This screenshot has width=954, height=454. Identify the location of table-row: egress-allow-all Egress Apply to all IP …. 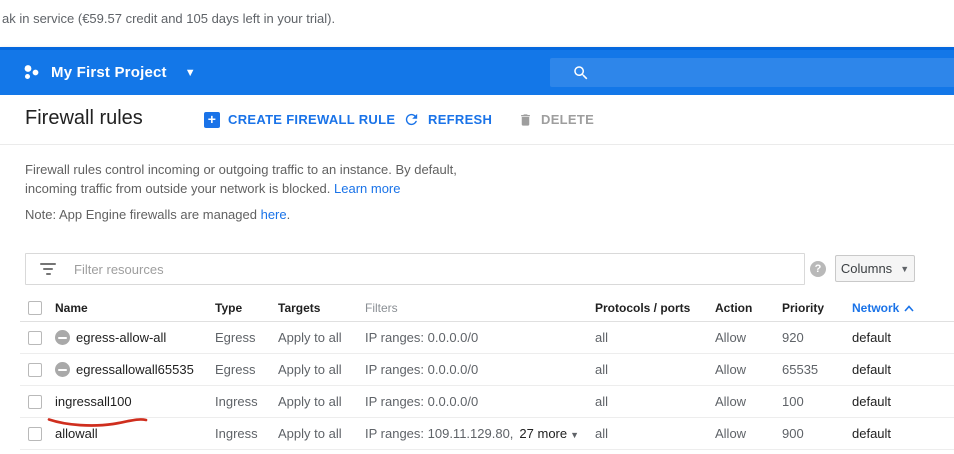
(487, 338).